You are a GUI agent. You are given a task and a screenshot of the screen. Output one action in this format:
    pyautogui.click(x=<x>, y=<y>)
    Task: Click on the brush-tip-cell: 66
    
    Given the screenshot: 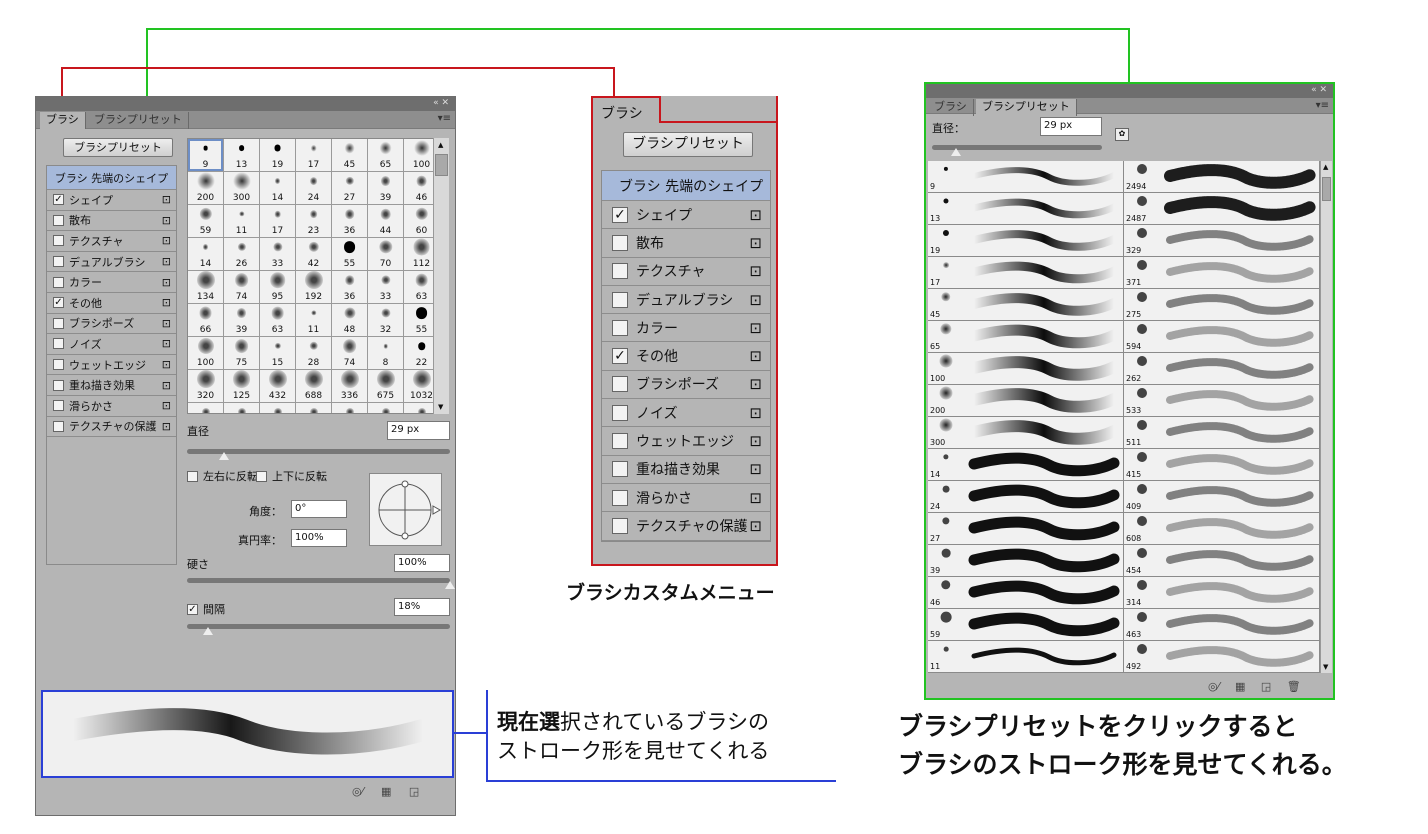 What is the action you would take?
    pyautogui.click(x=205, y=320)
    